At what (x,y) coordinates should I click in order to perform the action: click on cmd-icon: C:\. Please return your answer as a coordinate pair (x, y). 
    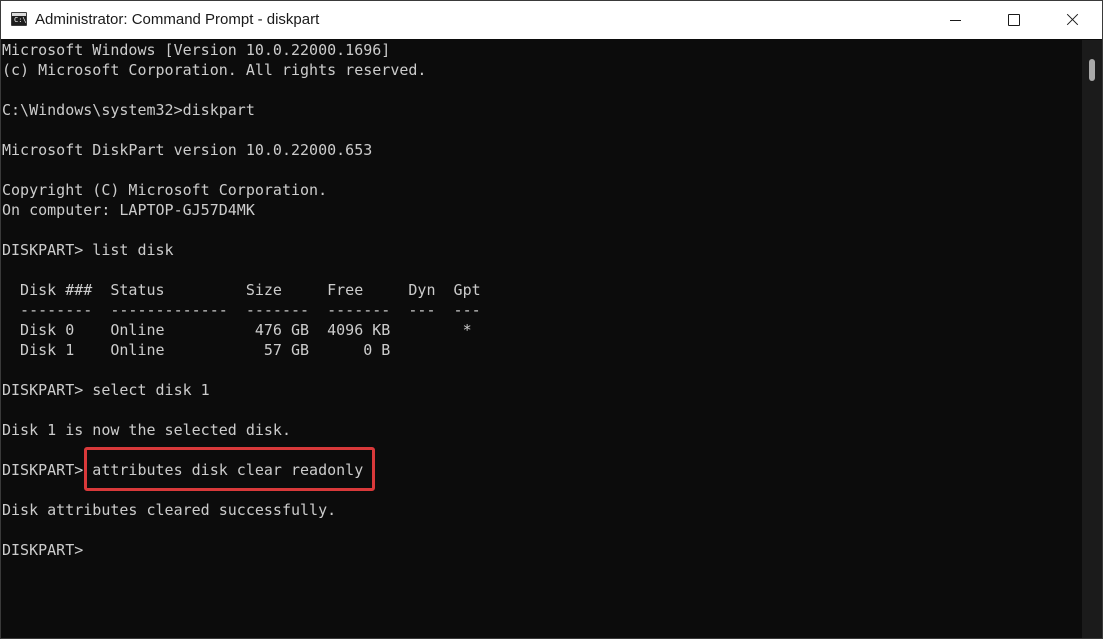
    Looking at the image, I should click on (19, 19).